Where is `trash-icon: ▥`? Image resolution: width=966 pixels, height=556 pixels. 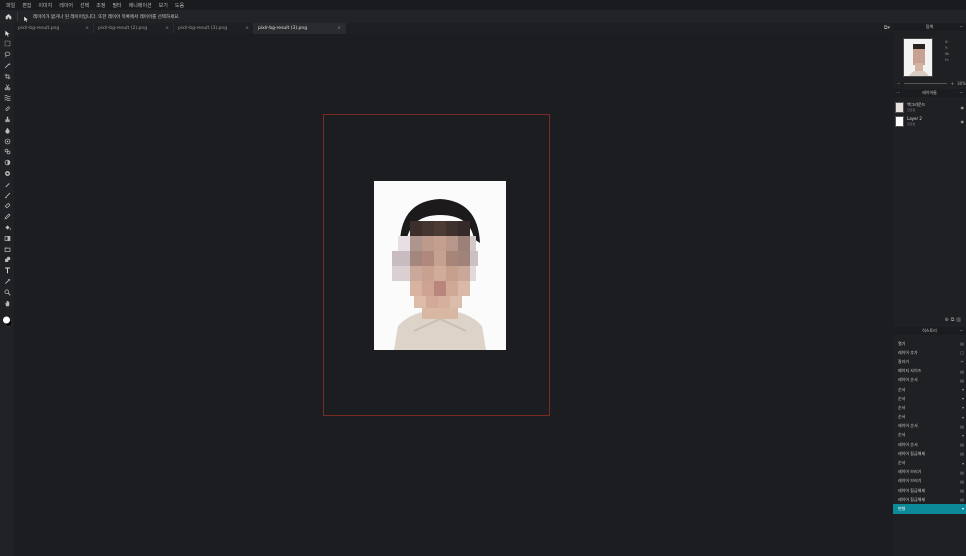 trash-icon: ▥ is located at coordinates (959, 320).